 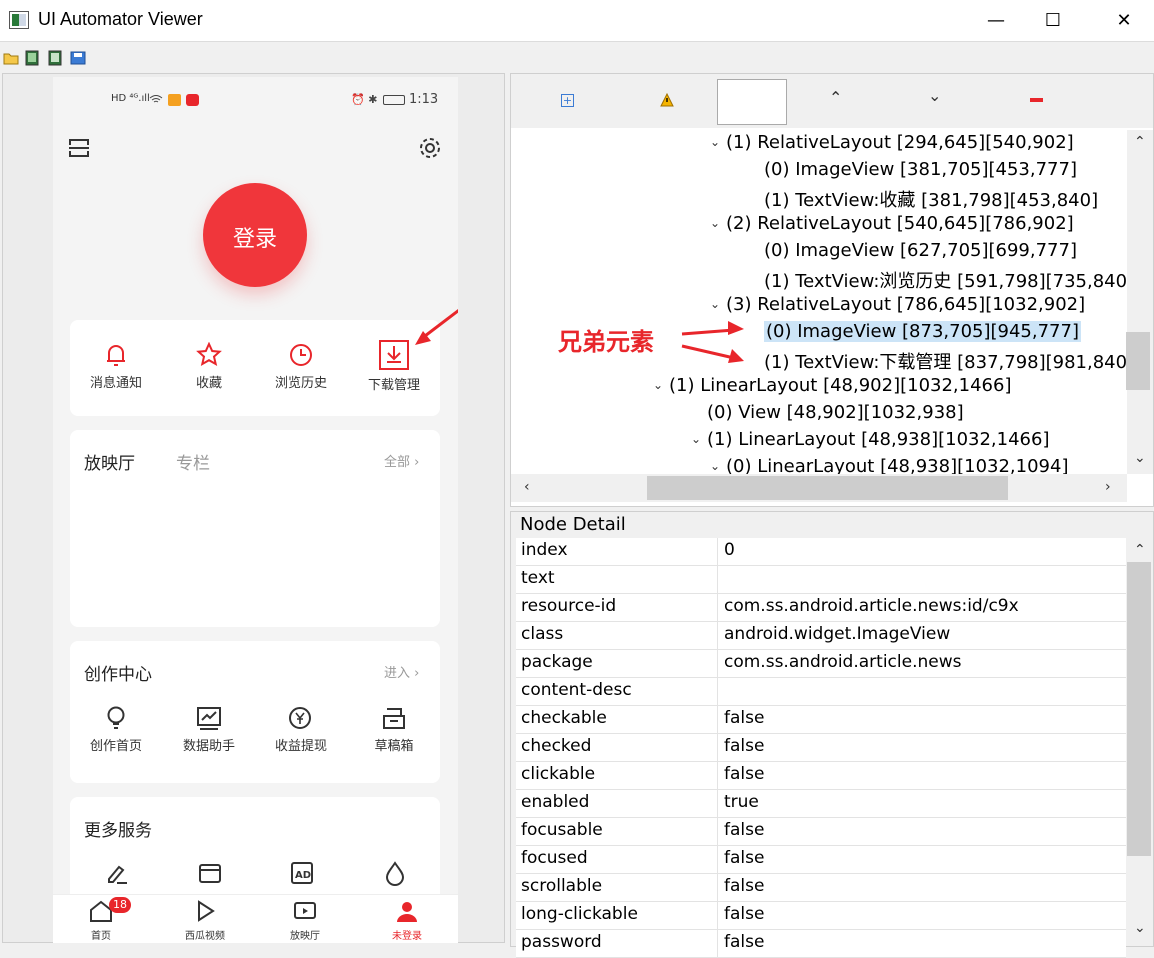 What do you see at coordinates (821, 804) in the screenshot?
I see `detail-row: enabled true` at bounding box center [821, 804].